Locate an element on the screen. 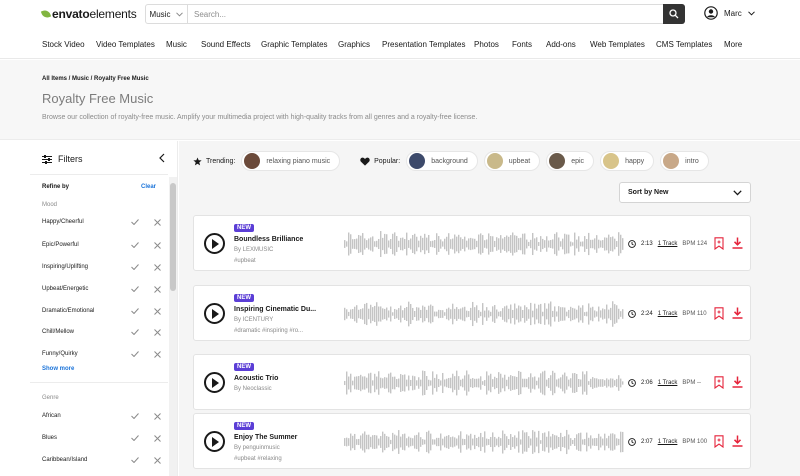  sliders-icon is located at coordinates (47, 159).